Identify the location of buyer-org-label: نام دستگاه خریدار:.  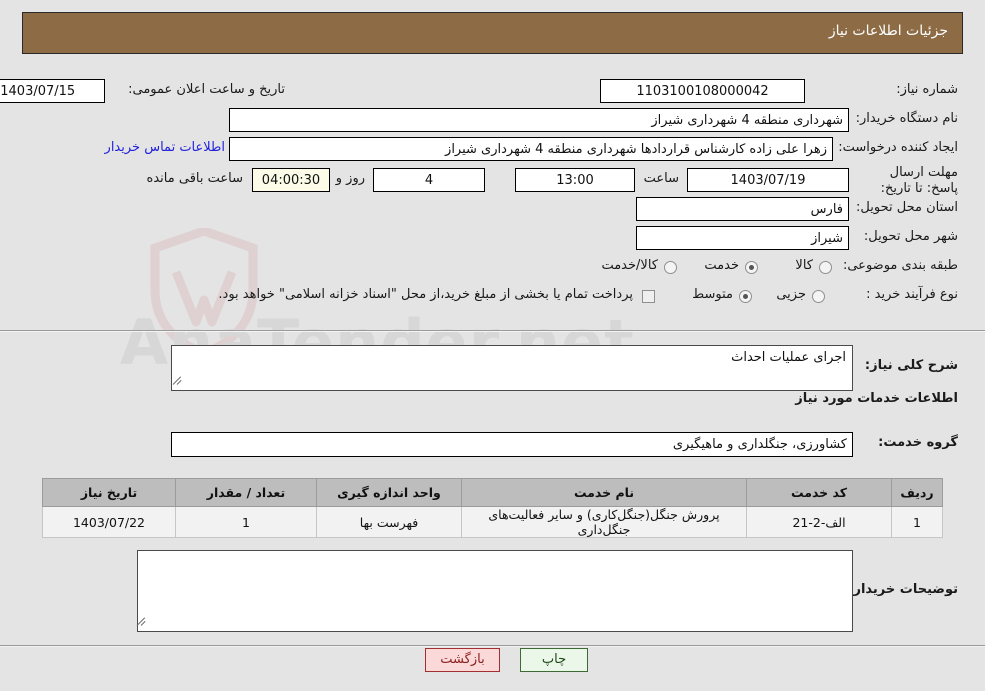
(906, 118).